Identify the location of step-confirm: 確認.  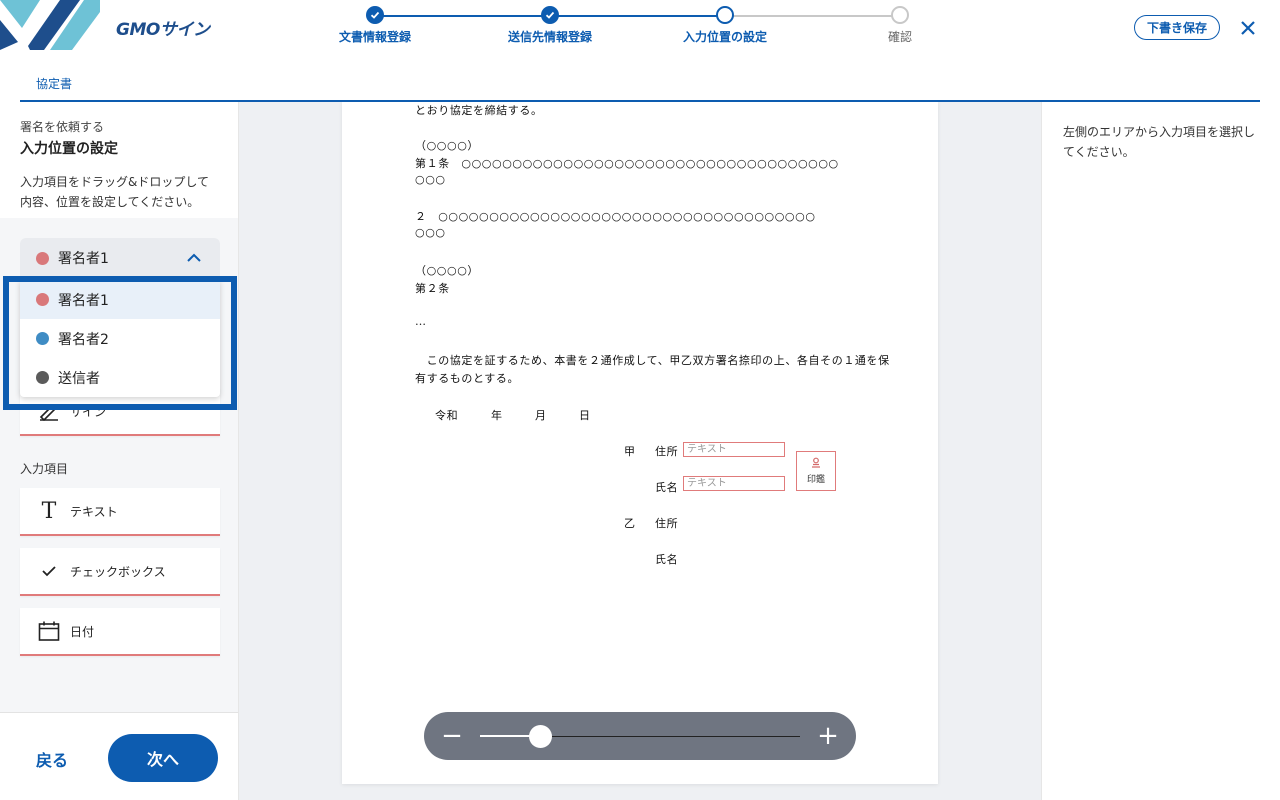
(900, 25).